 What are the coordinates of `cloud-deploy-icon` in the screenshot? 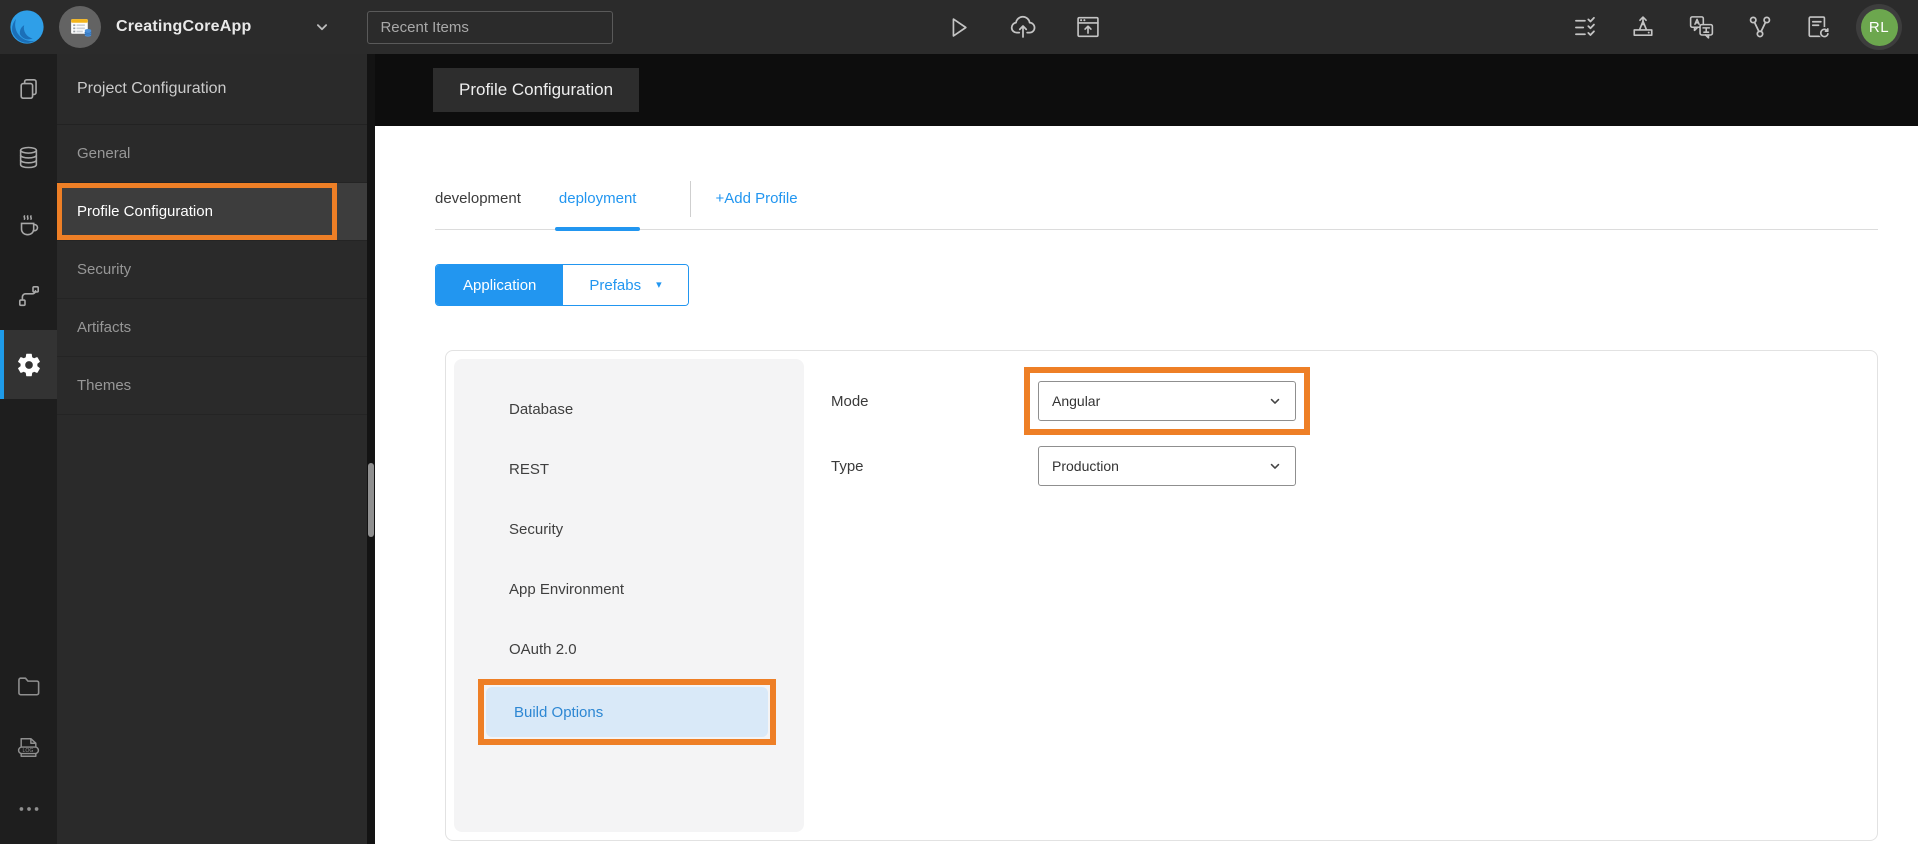 It's located at (1023, 27).